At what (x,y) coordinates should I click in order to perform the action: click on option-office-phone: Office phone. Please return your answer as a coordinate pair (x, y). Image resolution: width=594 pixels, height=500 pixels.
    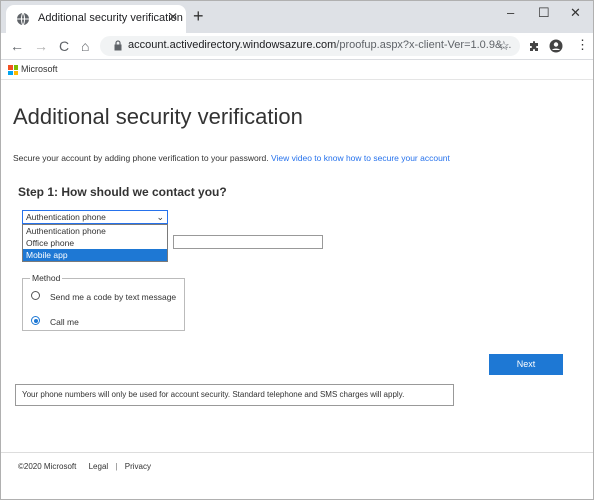
    Looking at the image, I should click on (95, 243).